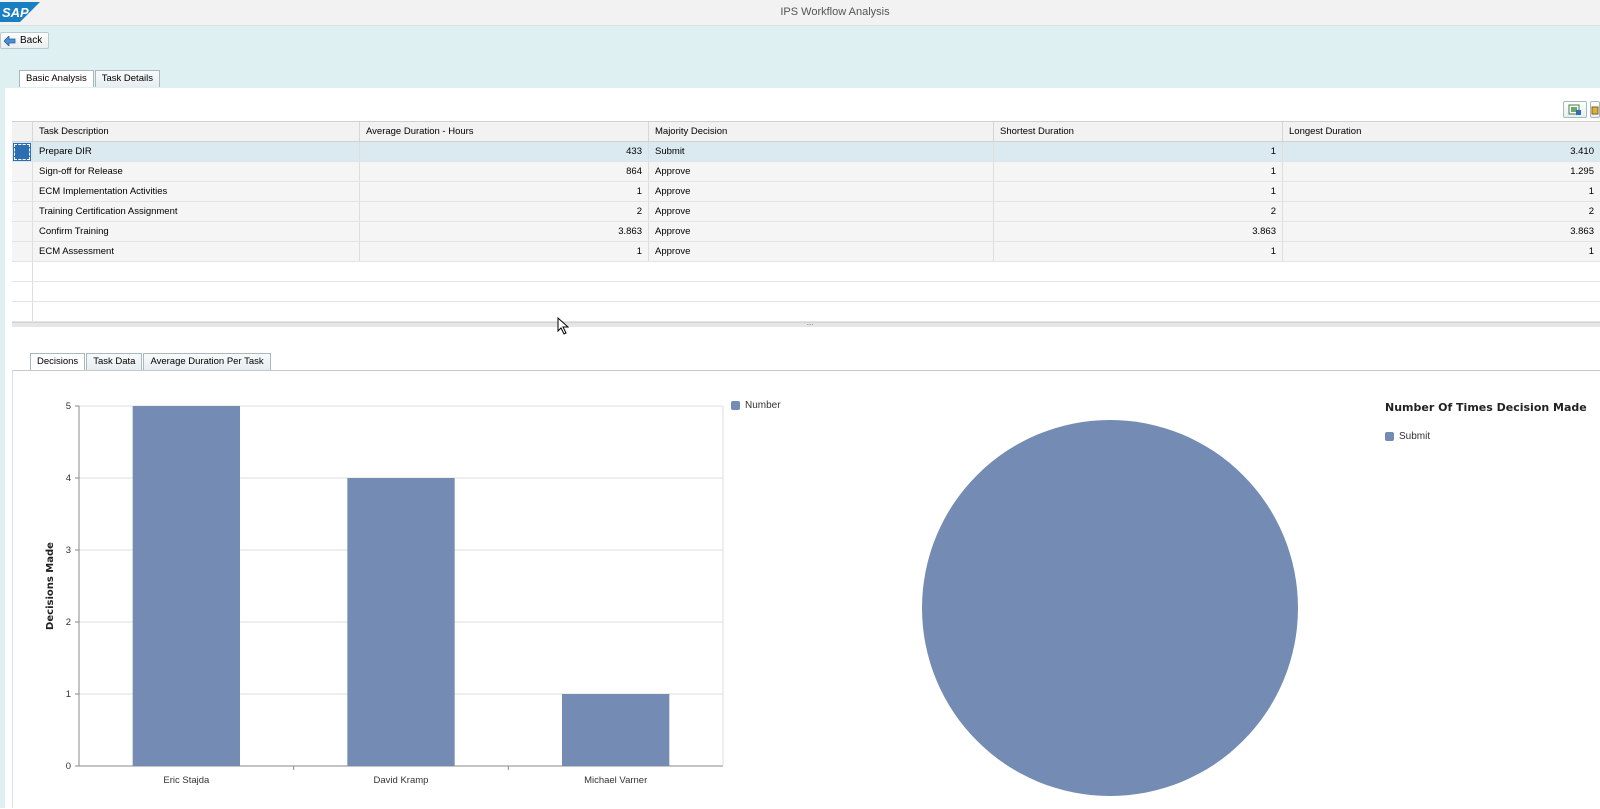  I want to click on pie-slice, so click(1110, 608).